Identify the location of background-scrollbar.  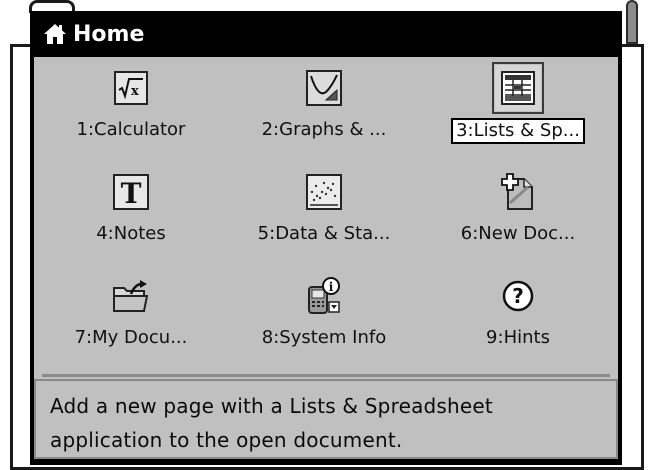
(632, 22).